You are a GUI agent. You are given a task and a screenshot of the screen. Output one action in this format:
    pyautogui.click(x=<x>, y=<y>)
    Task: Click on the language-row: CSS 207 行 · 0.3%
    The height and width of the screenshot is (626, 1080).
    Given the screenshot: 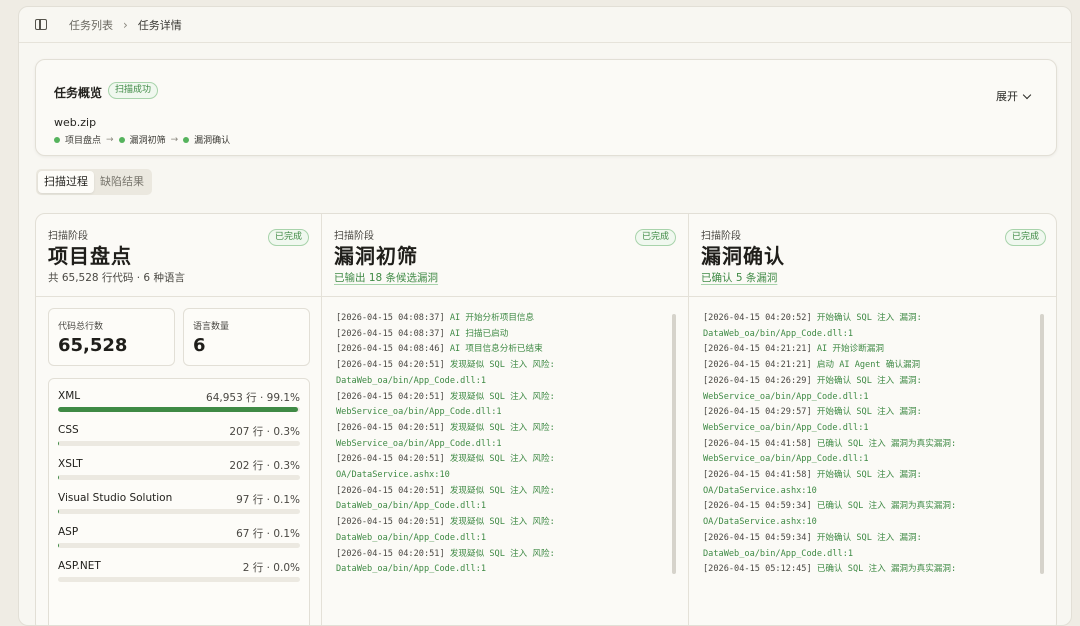 What is the action you would take?
    pyautogui.click(x=179, y=438)
    